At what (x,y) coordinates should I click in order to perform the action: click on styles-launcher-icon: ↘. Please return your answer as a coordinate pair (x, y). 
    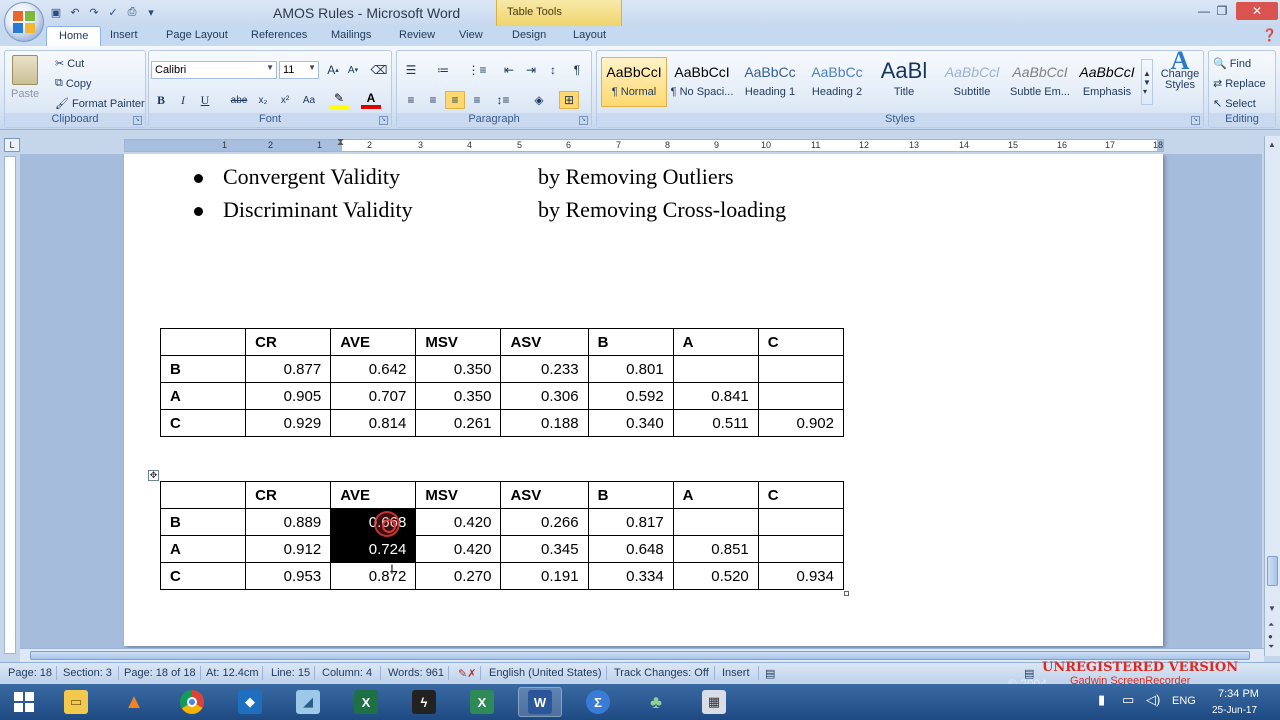
    Looking at the image, I should click on (1195, 120).